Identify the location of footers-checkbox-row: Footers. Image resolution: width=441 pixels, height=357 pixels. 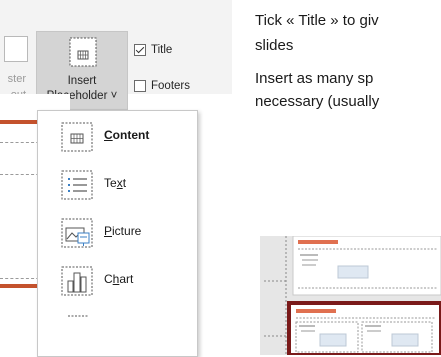
(162, 86).